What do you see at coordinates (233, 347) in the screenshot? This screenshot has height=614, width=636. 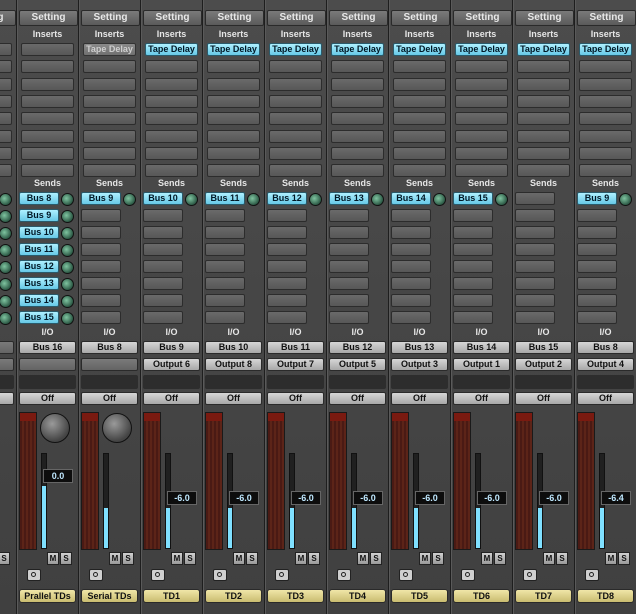 I see `input-select: Bus 10` at bounding box center [233, 347].